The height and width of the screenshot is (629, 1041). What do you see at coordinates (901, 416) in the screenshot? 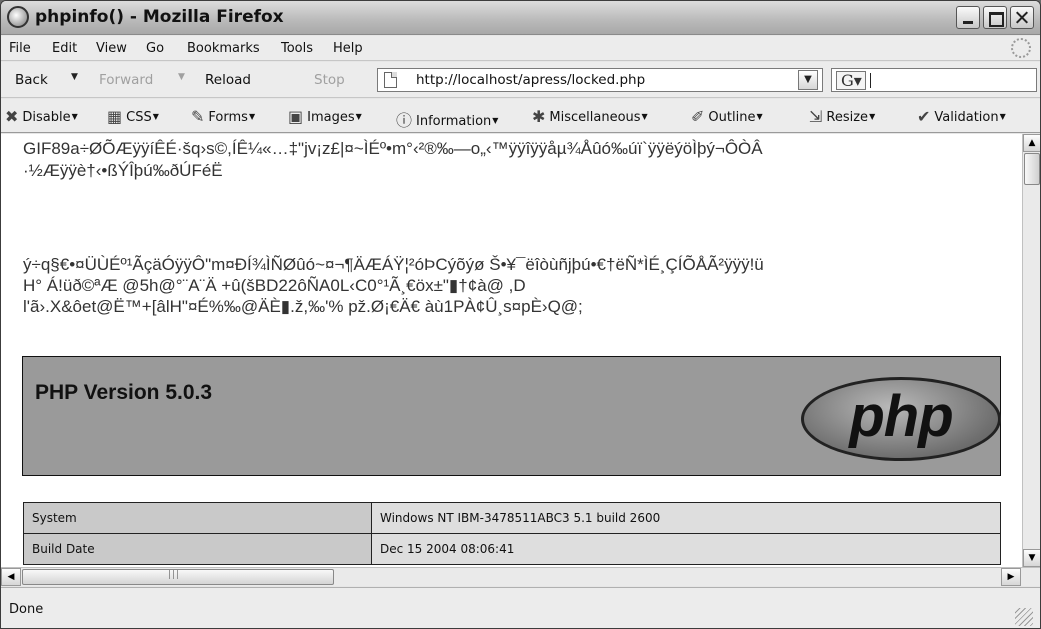
I see `php-logo-text: php` at bounding box center [901, 416].